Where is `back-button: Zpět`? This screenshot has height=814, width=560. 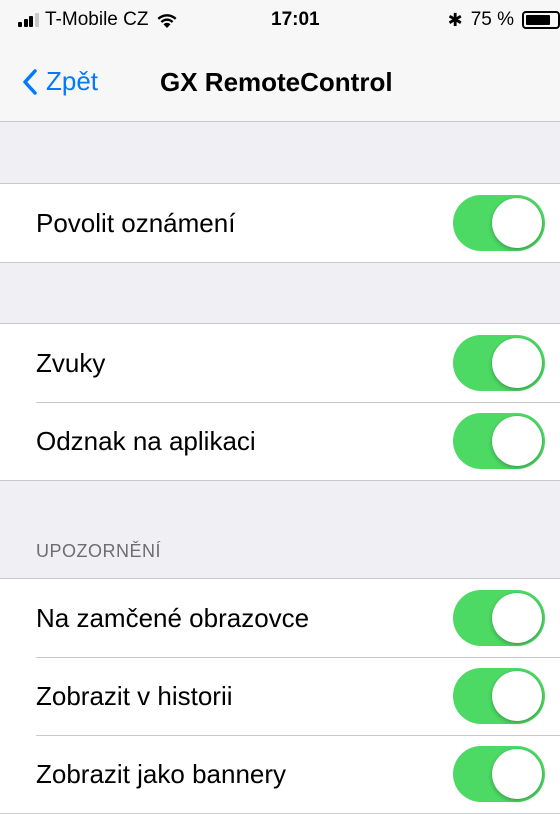
back-button: Zpět is located at coordinates (60, 81).